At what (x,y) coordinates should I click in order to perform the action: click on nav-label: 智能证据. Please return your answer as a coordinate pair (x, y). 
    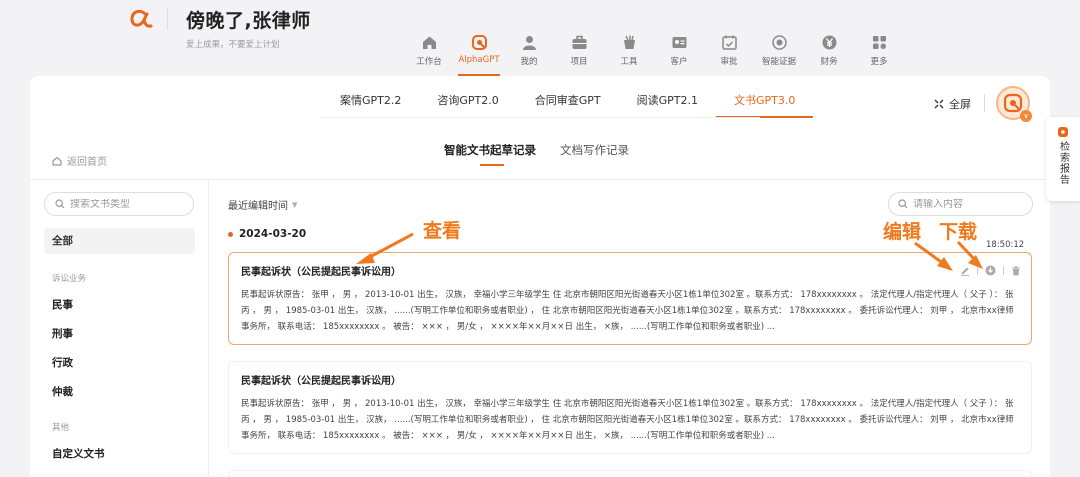
    Looking at the image, I should click on (778, 62).